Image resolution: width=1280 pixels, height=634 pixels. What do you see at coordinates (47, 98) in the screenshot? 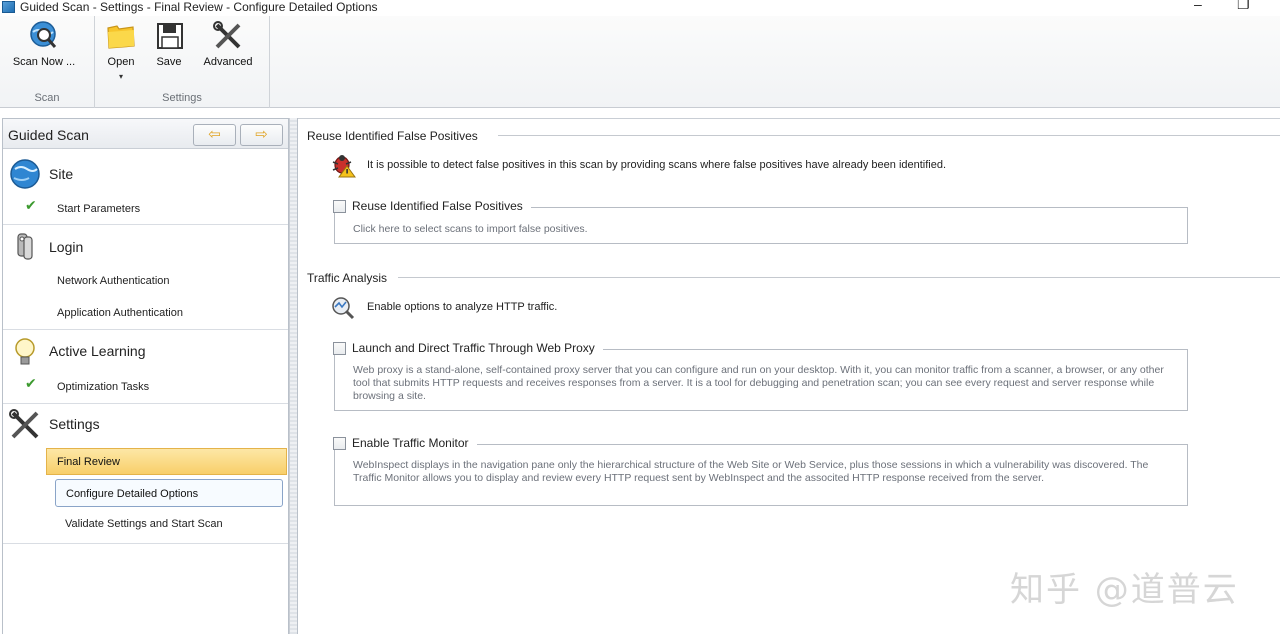
I see `ribbon-group-scan-label: Scan` at bounding box center [47, 98].